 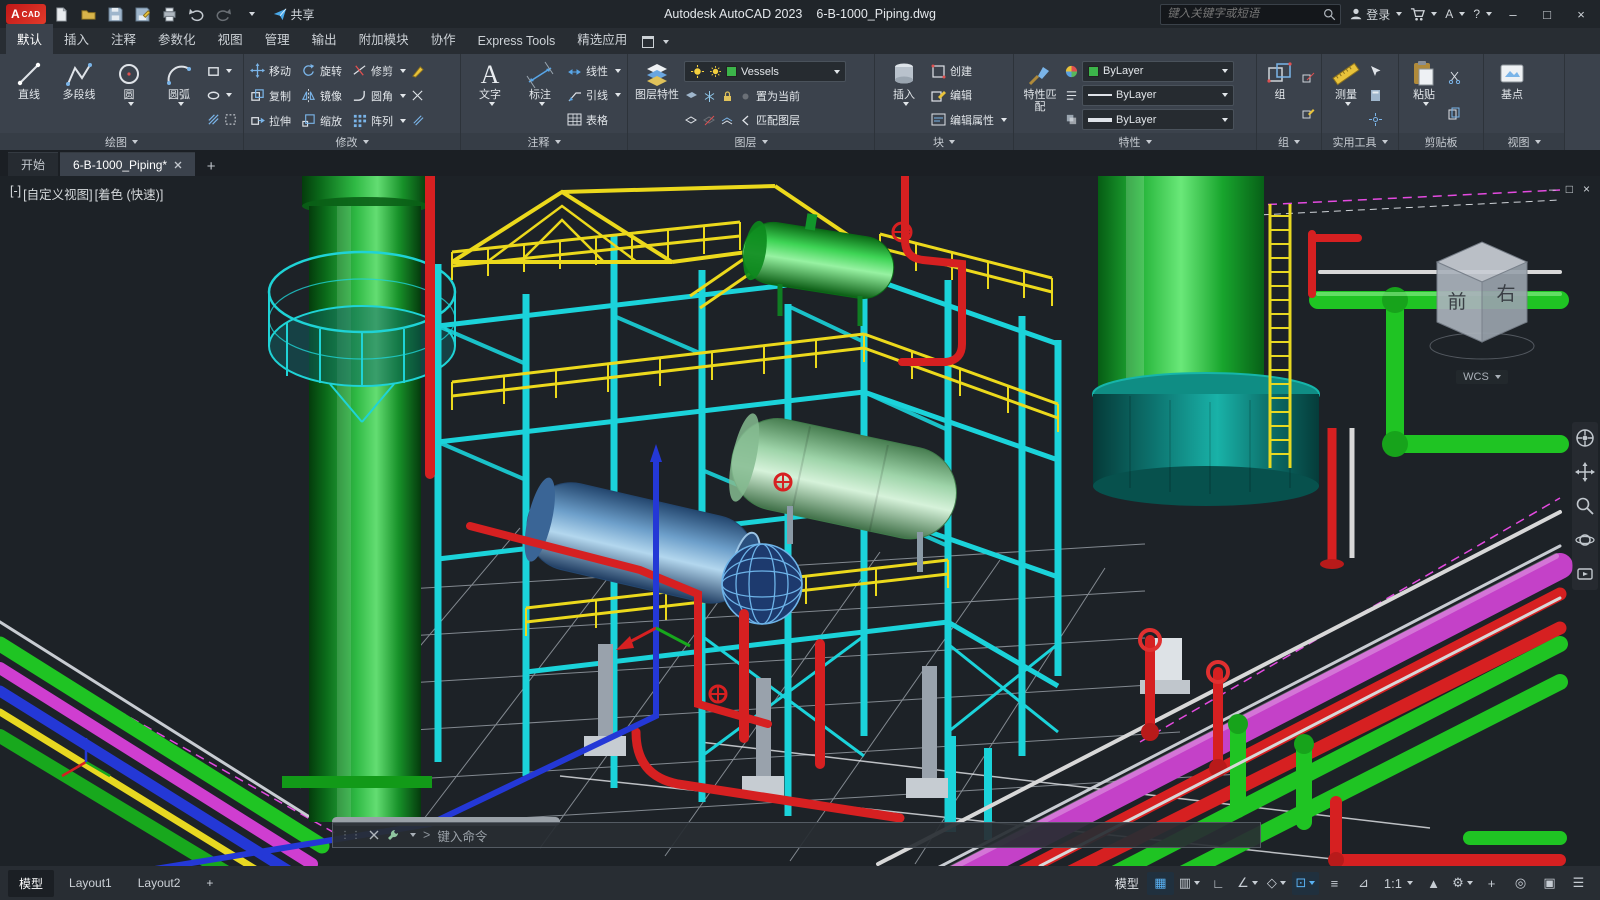 I want to click on array-tool: 阵列, so click(x=379, y=120).